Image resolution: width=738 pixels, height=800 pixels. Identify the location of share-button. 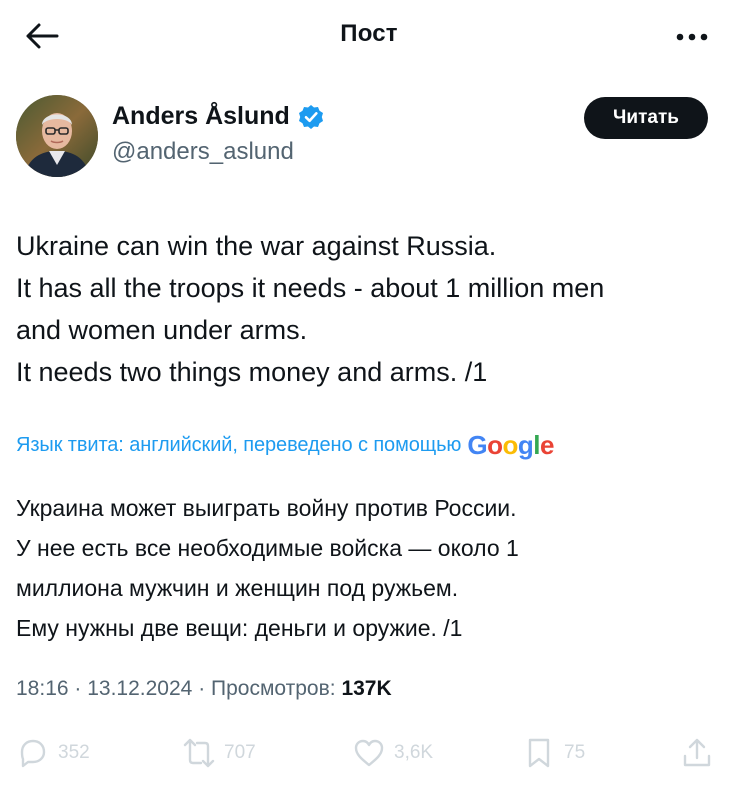
(697, 753).